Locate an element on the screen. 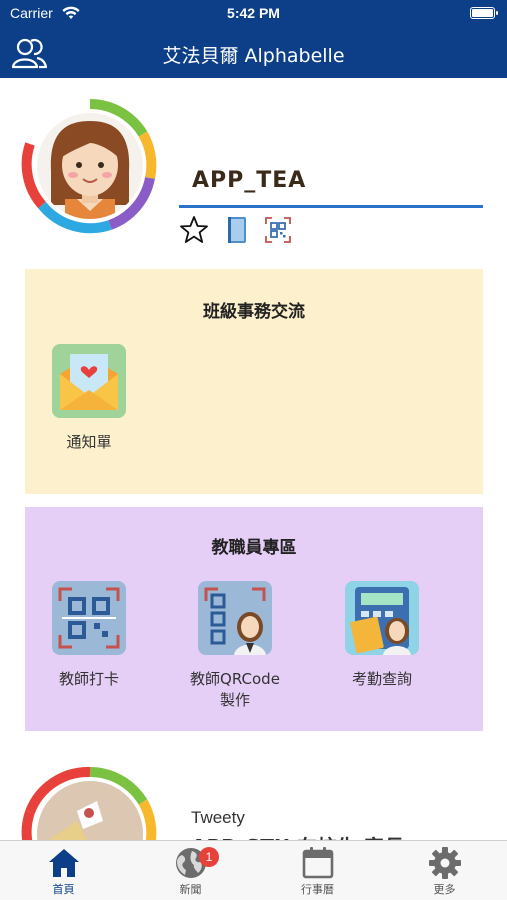  tab-more-label: 更多 is located at coordinates (444, 889).